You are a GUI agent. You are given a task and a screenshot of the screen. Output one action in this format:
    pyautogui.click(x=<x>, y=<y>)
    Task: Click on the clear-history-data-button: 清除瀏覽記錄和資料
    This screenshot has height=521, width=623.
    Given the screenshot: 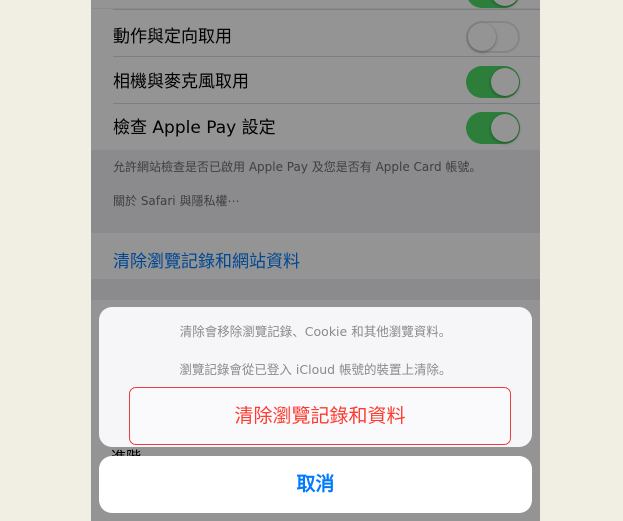 What is the action you would take?
    pyautogui.click(x=320, y=416)
    